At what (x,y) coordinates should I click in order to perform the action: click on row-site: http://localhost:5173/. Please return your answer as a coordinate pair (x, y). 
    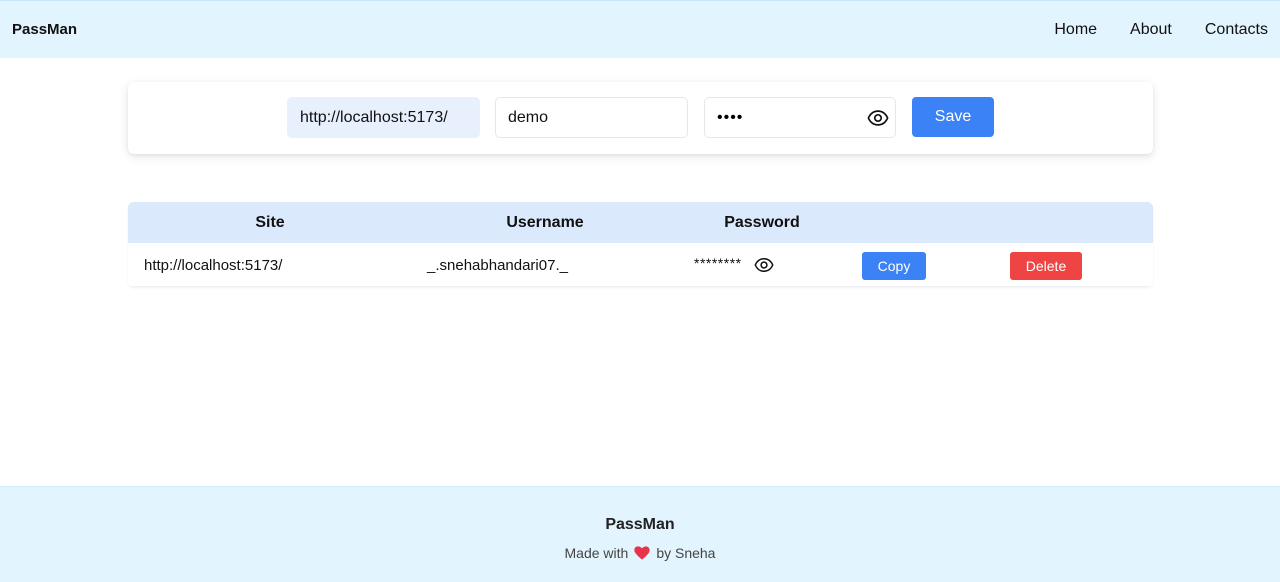
    Looking at the image, I should click on (213, 265).